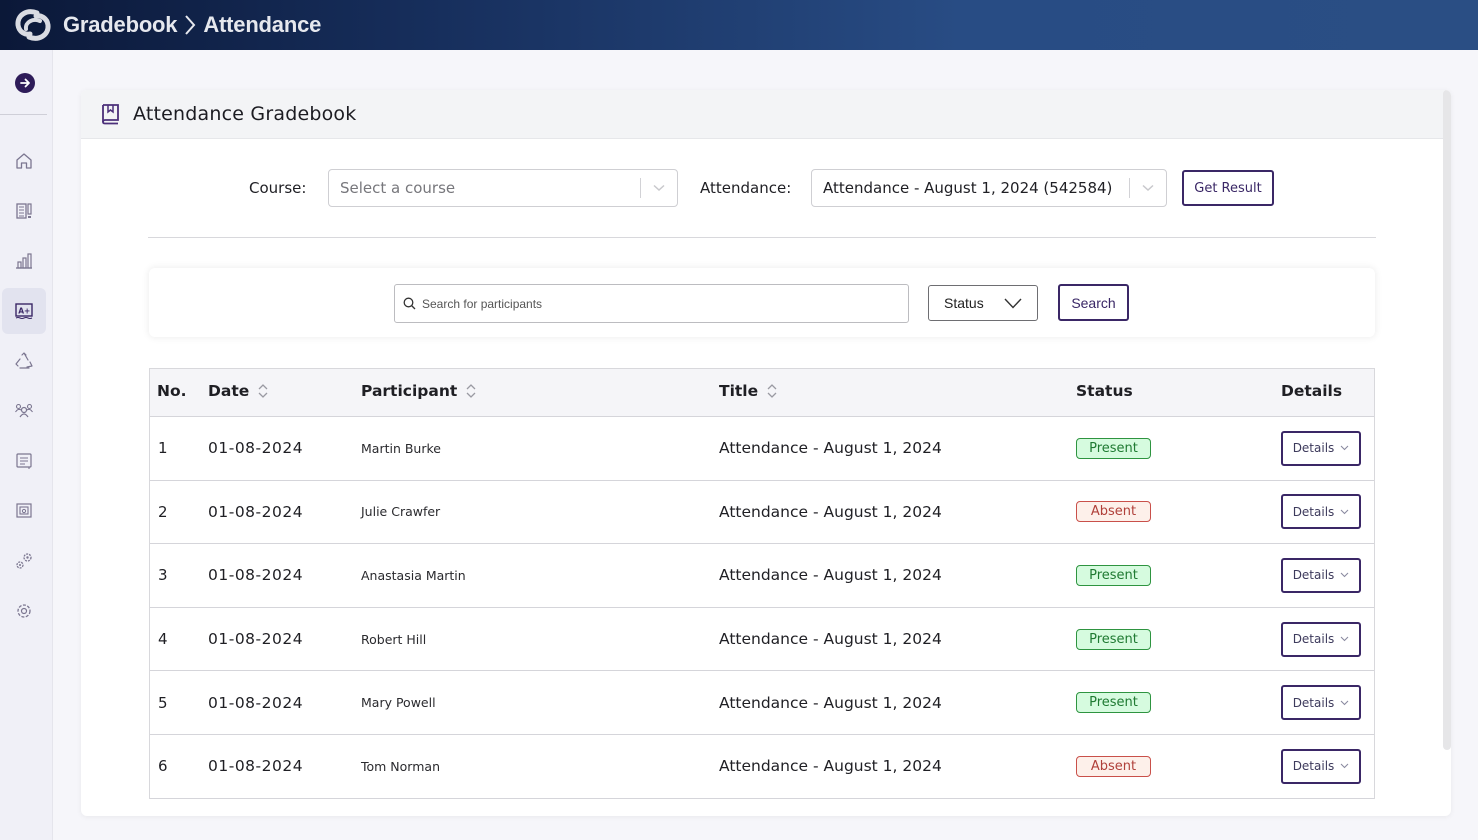 The width and height of the screenshot is (1478, 840). I want to click on sidebar-item-home, so click(24, 161).